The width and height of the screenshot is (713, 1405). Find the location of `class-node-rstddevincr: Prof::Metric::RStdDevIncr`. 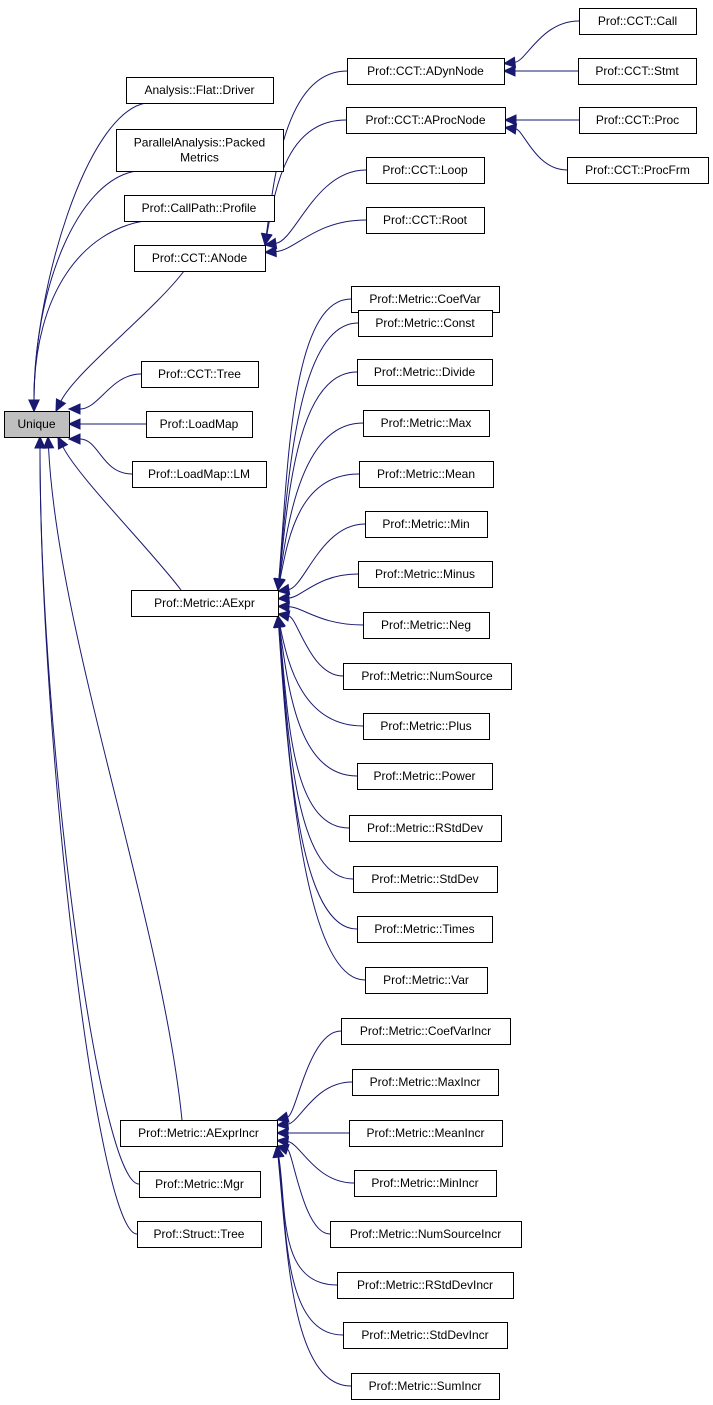

class-node-rstddevincr: Prof::Metric::RStdDevIncr is located at coordinates (425, 1285).